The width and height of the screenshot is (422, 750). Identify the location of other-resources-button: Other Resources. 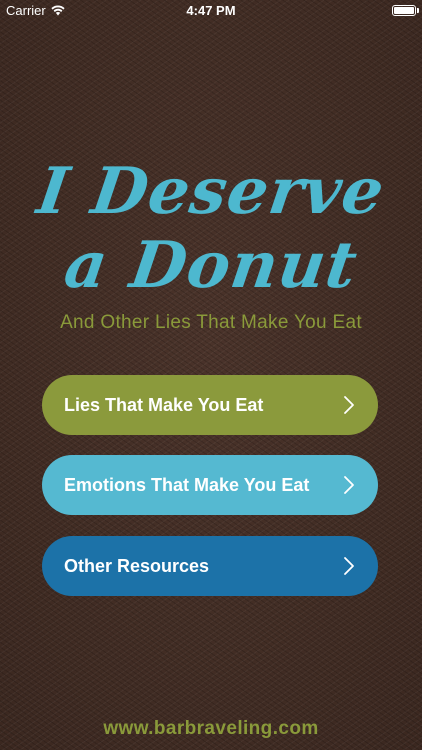
(210, 566).